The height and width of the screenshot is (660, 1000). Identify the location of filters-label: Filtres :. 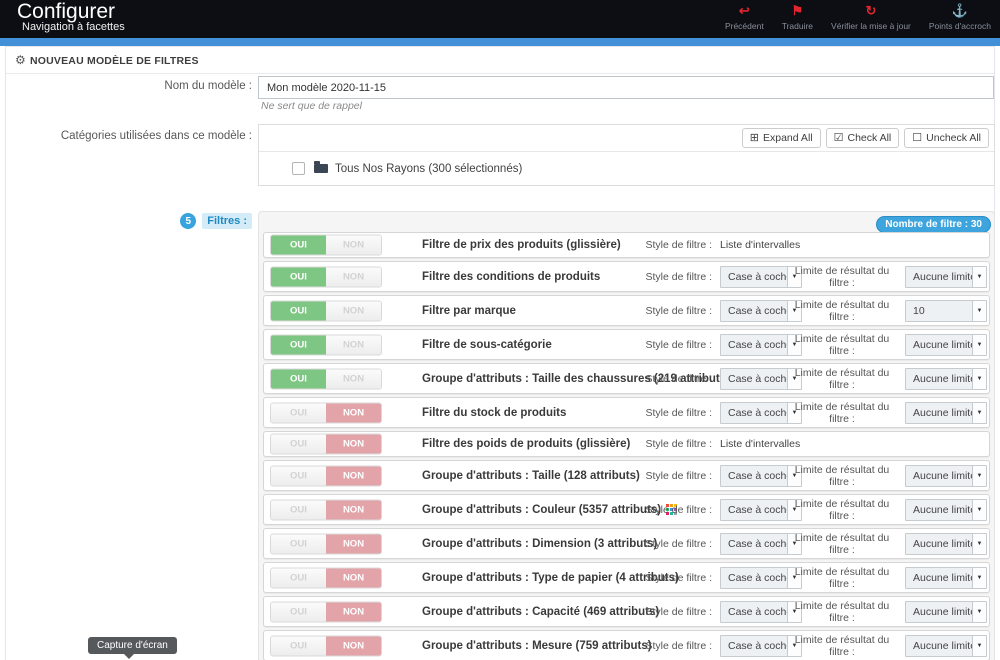
(227, 221).